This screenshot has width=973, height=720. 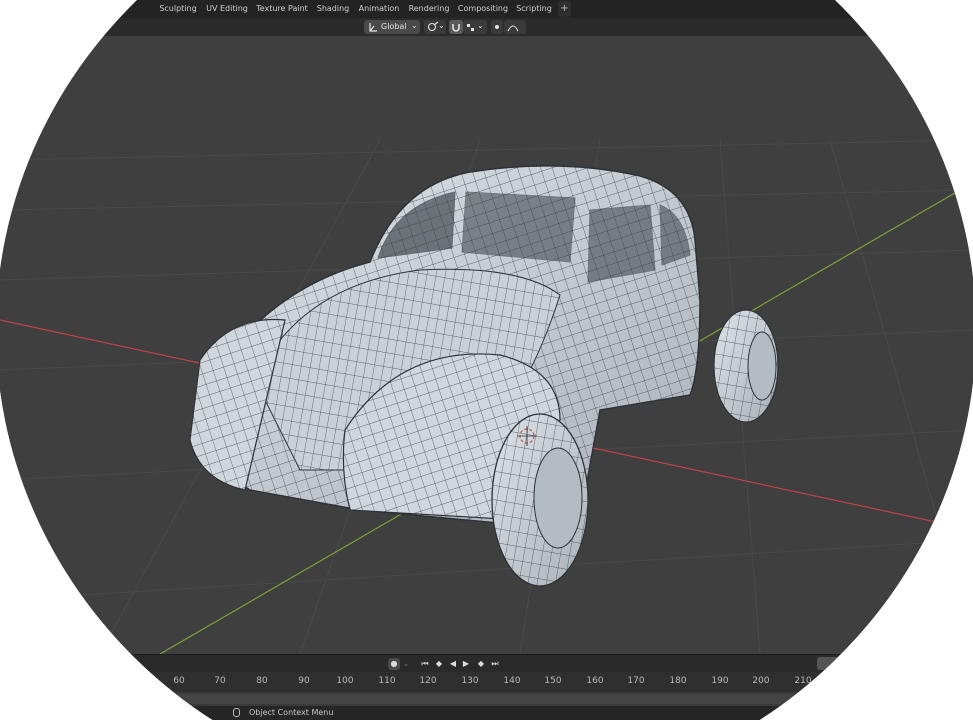 I want to click on record-icon: ●, so click(x=394, y=664).